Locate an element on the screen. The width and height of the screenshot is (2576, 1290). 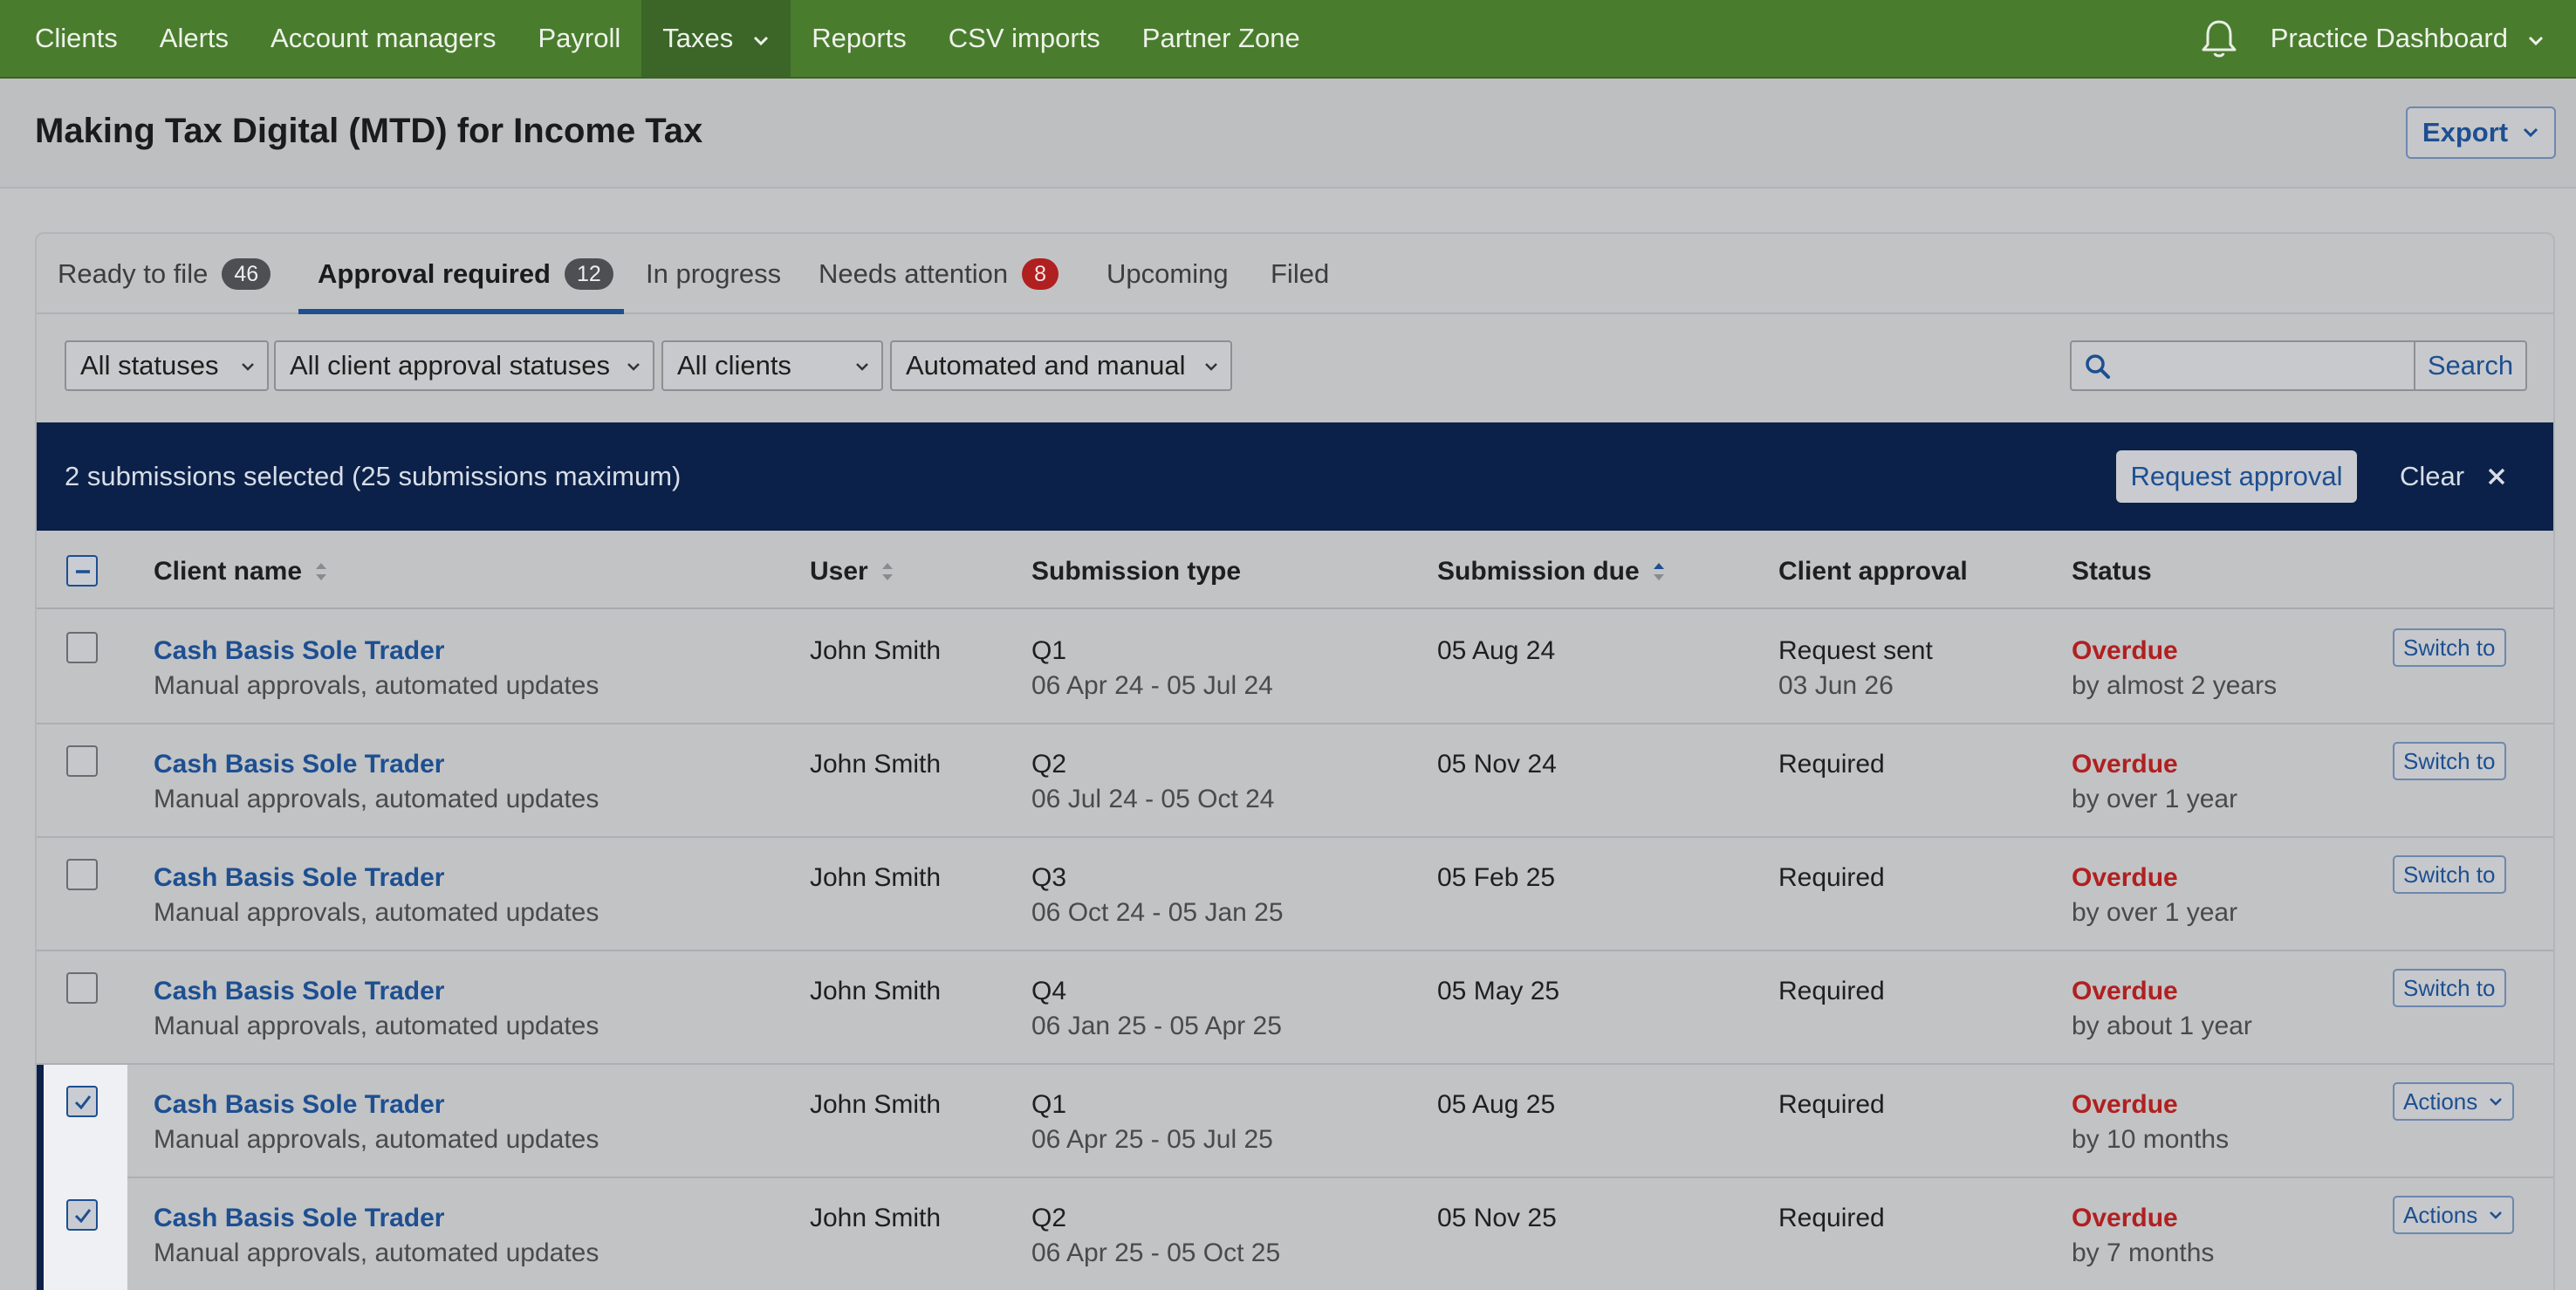
action-label: Actions is located at coordinates (2440, 1101).